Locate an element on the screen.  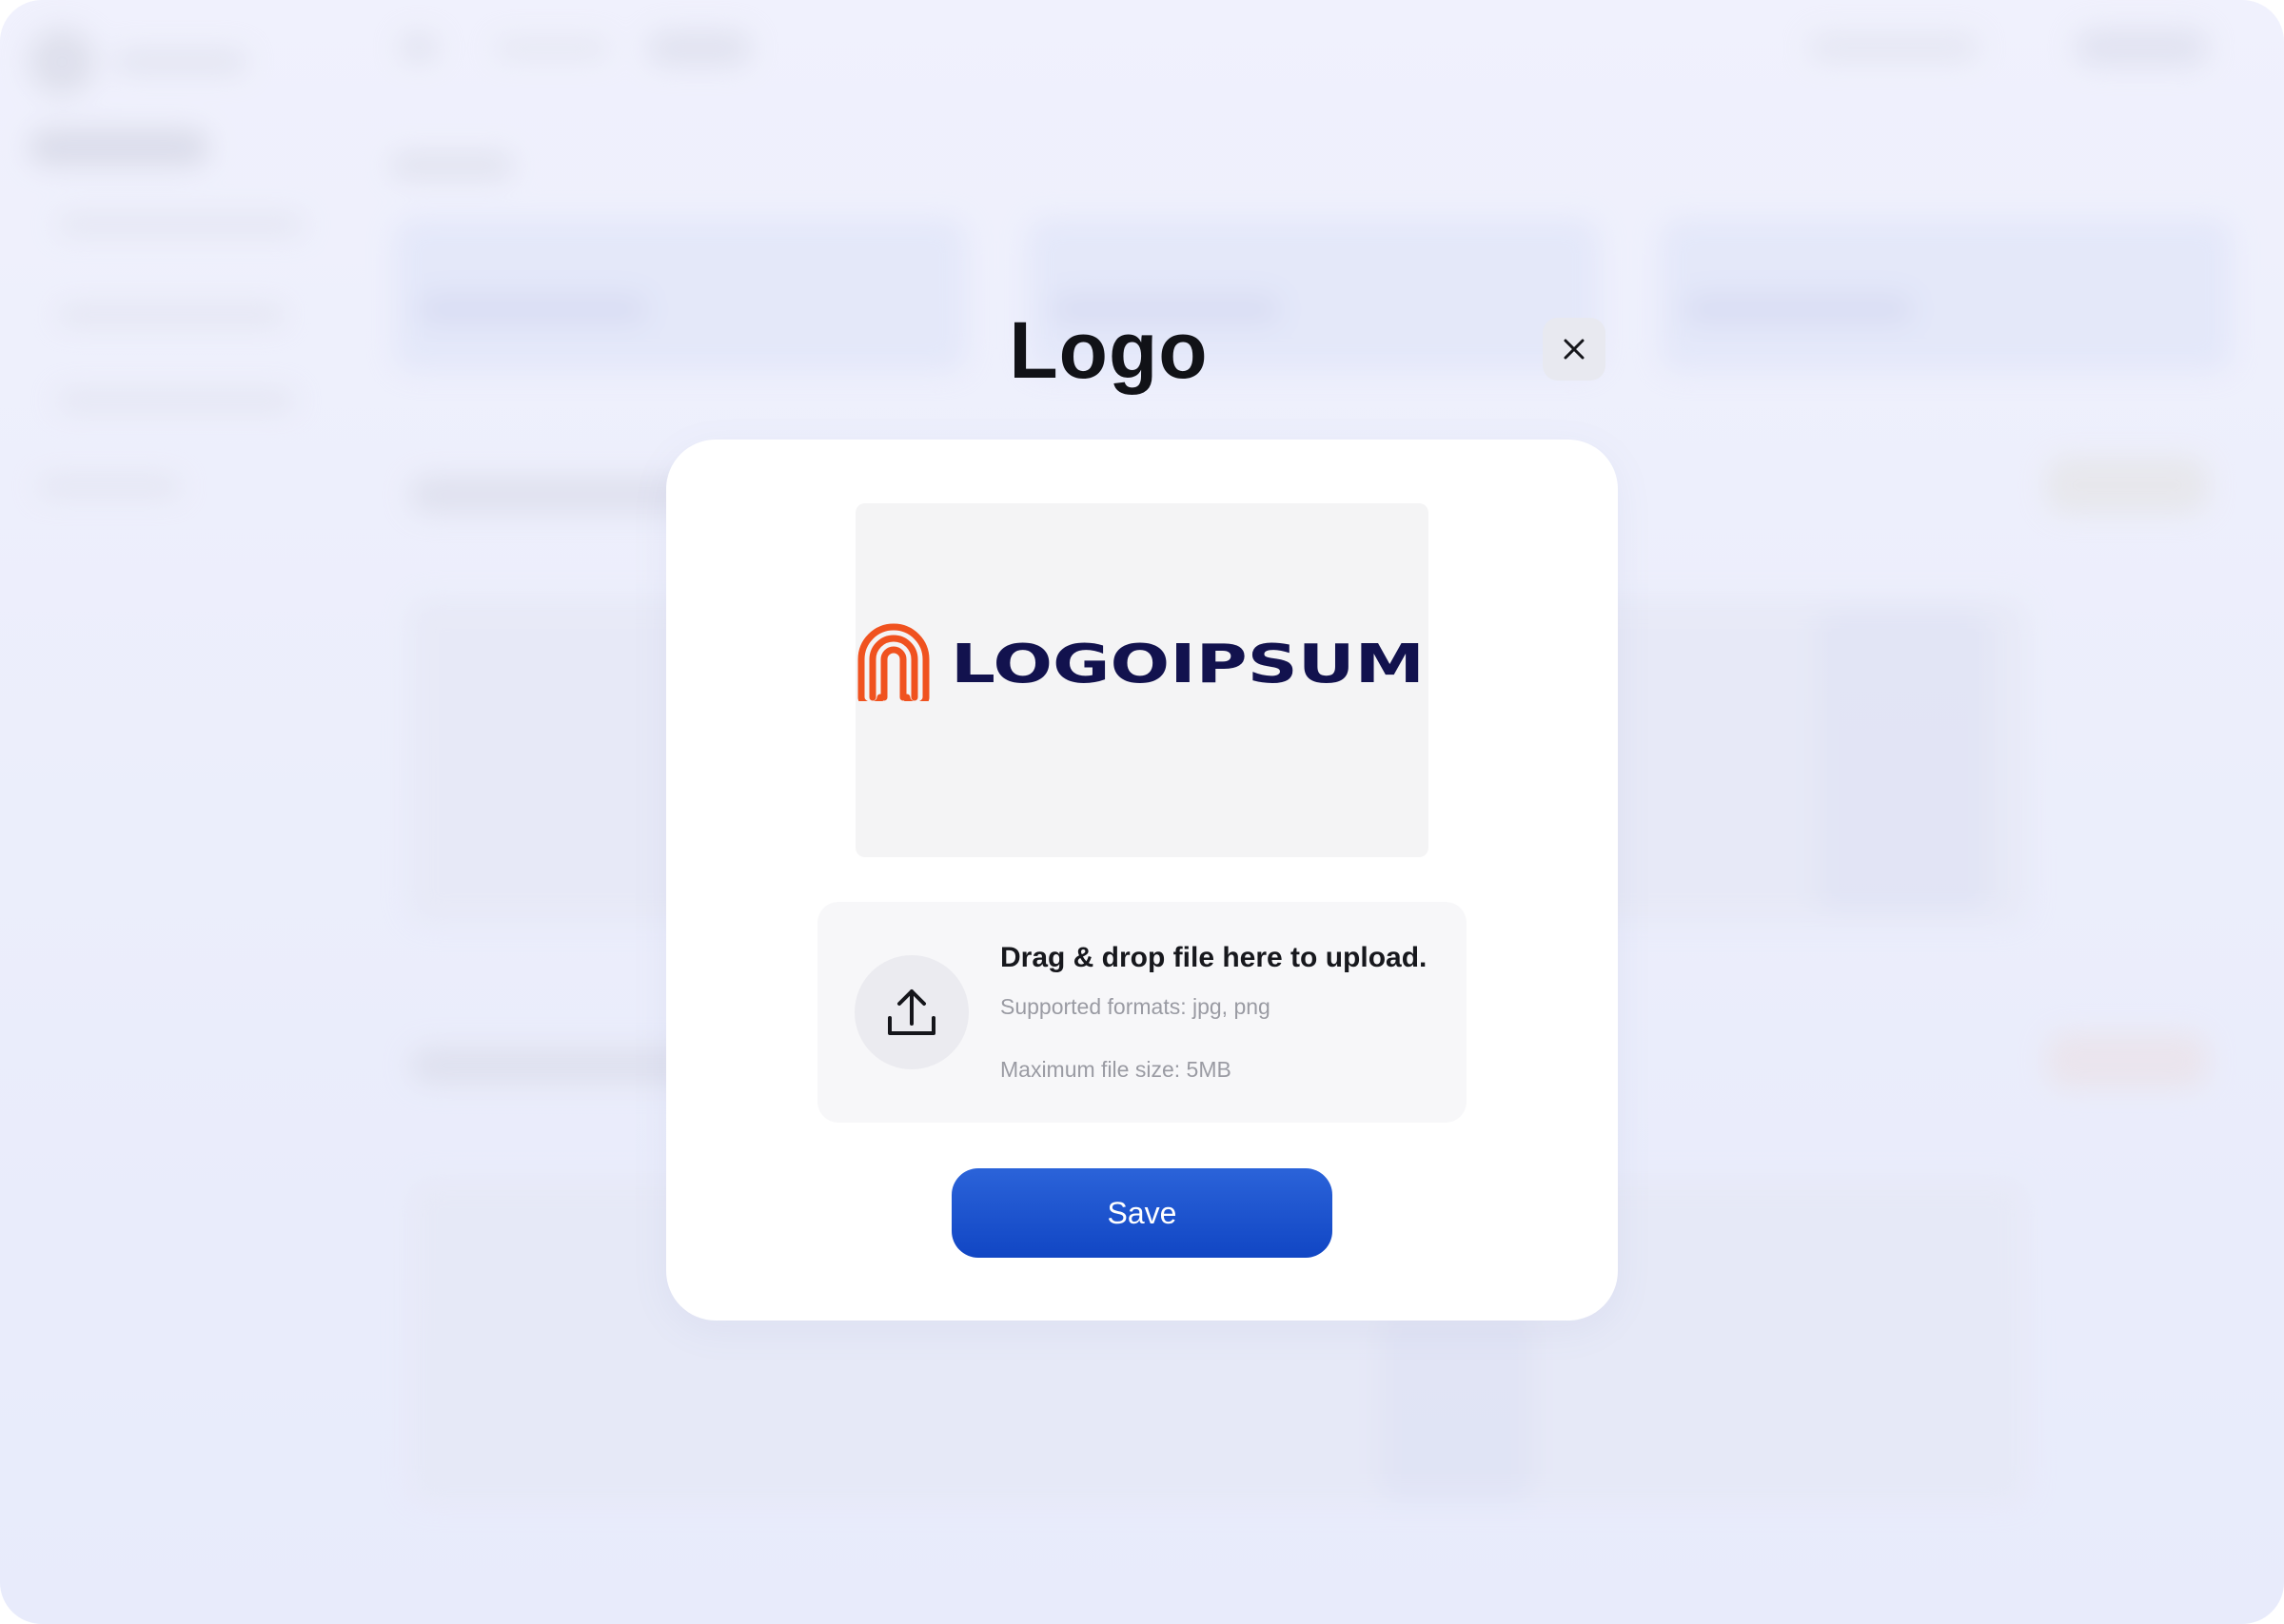
close-button is located at coordinates (1574, 349).